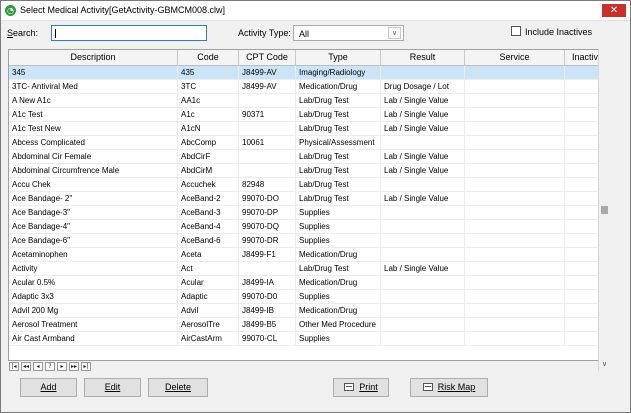 The image size is (631, 413). I want to click on col-type-header: Type, so click(338, 58).